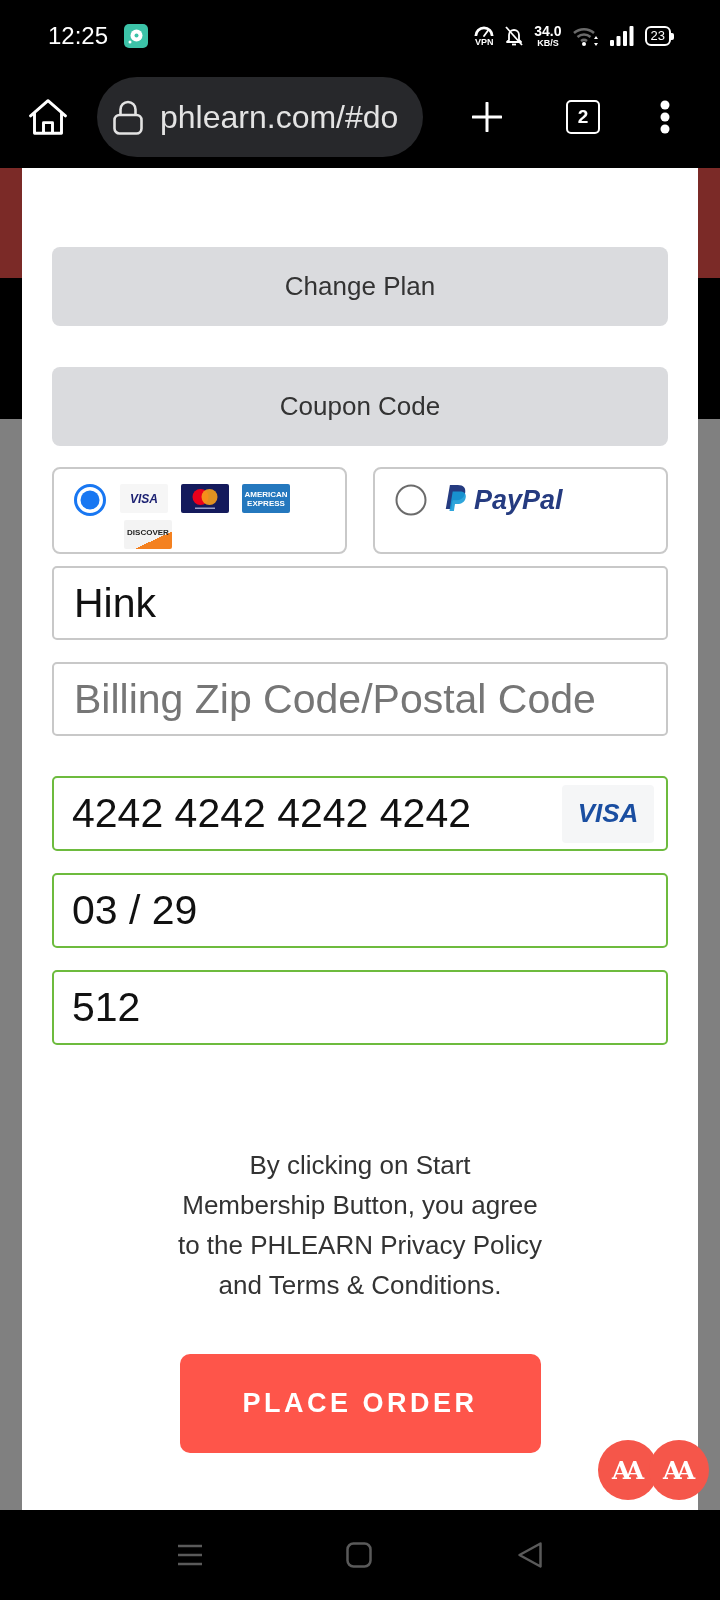  I want to click on clock-time: 12:25, so click(78, 36).